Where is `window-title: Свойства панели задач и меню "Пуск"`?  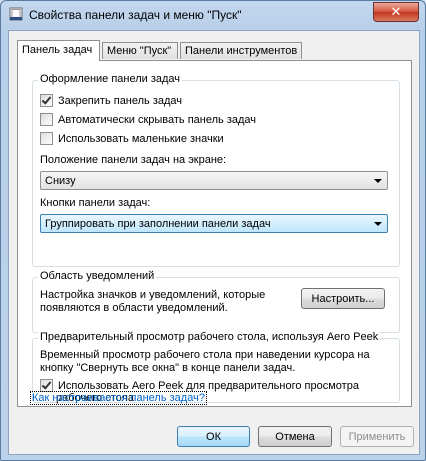
window-title: Свойства панели задач и меню "Пуск" is located at coordinates (135, 15).